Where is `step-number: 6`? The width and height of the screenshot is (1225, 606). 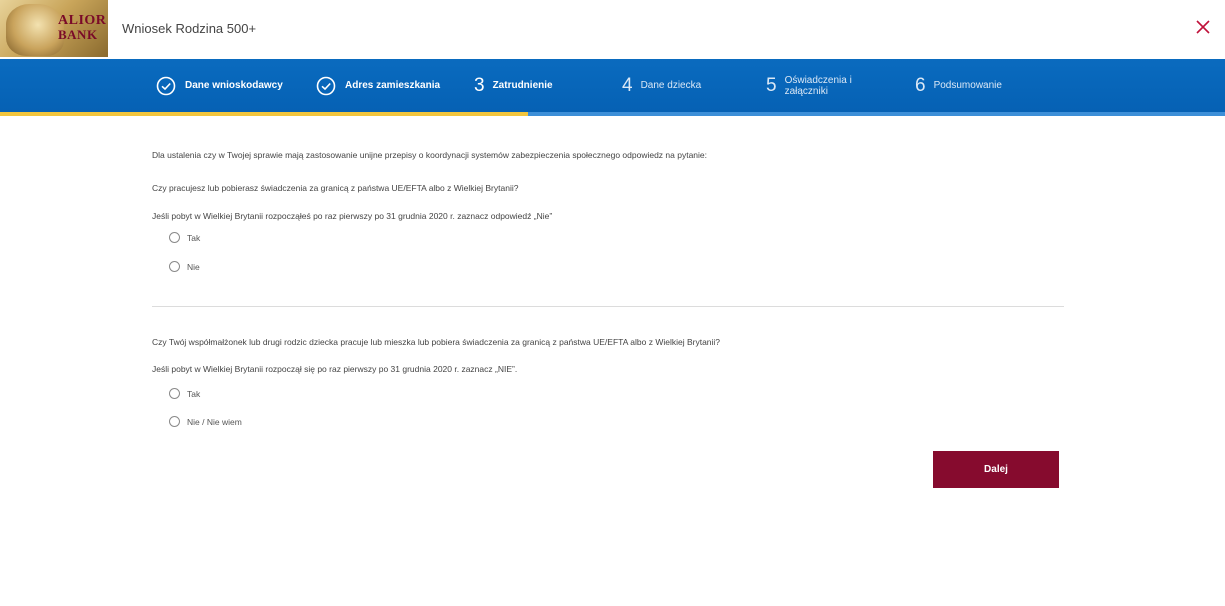 step-number: 6 is located at coordinates (920, 85).